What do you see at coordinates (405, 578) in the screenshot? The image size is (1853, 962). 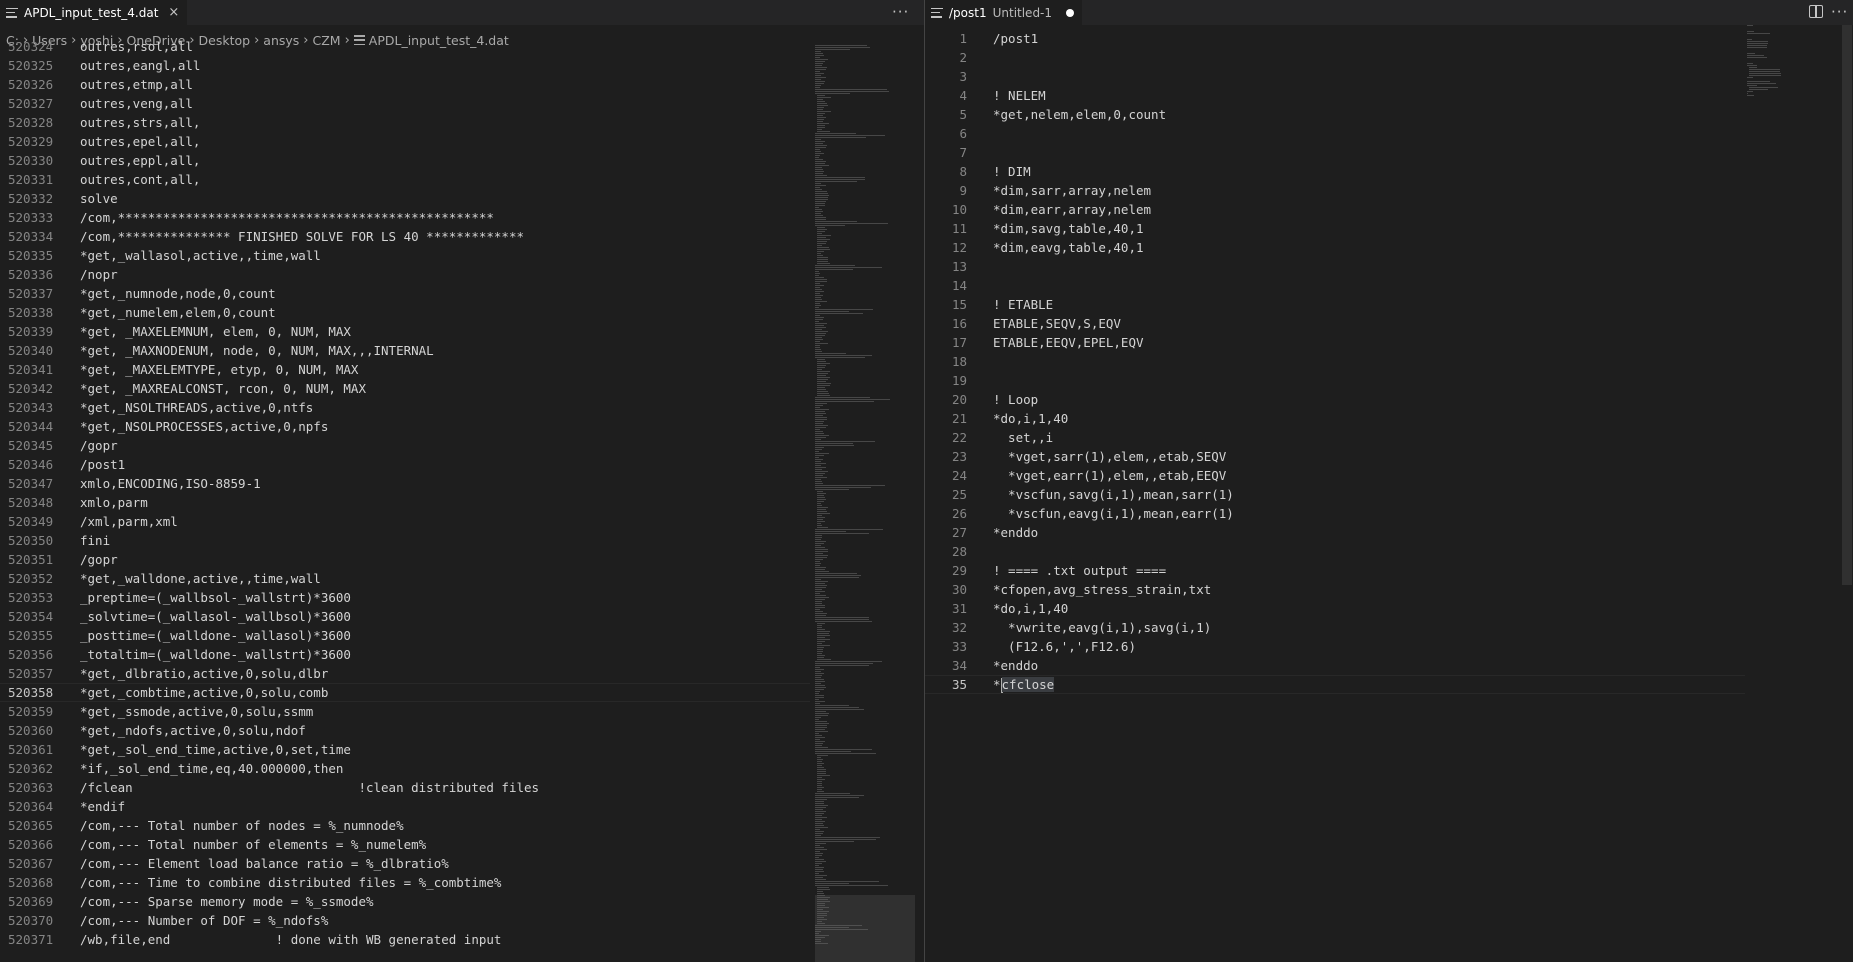 I see `code-line: 520352 *get,_walldone,active,,time,wall` at bounding box center [405, 578].